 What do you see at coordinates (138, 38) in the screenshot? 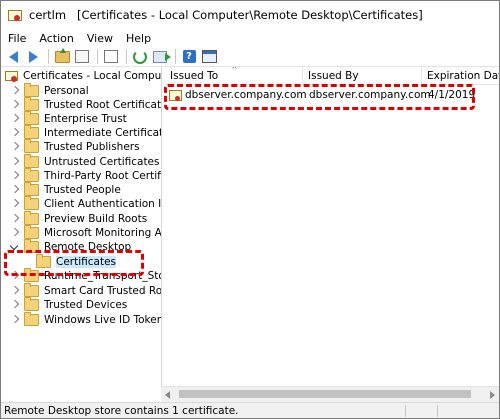
I see `menu-help: Help` at bounding box center [138, 38].